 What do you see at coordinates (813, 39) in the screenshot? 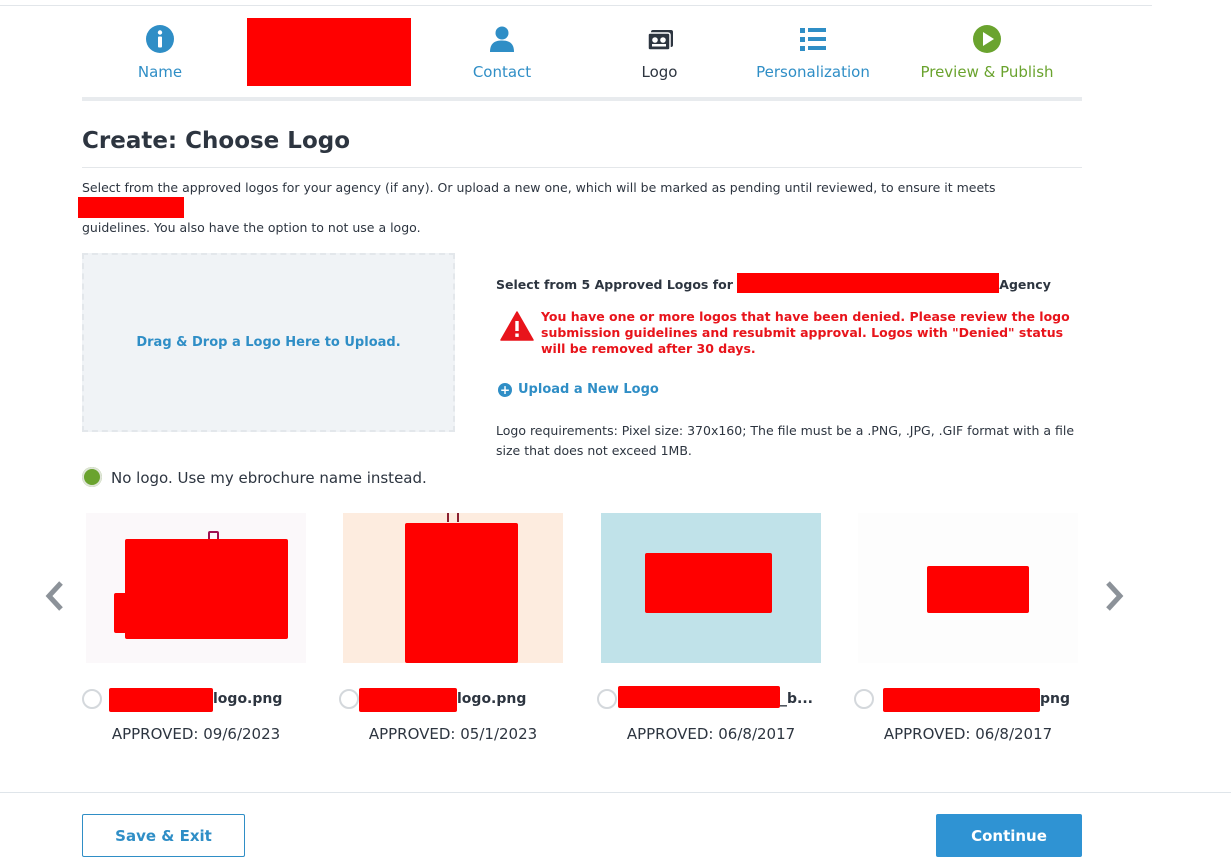
I see `list-icon` at bounding box center [813, 39].